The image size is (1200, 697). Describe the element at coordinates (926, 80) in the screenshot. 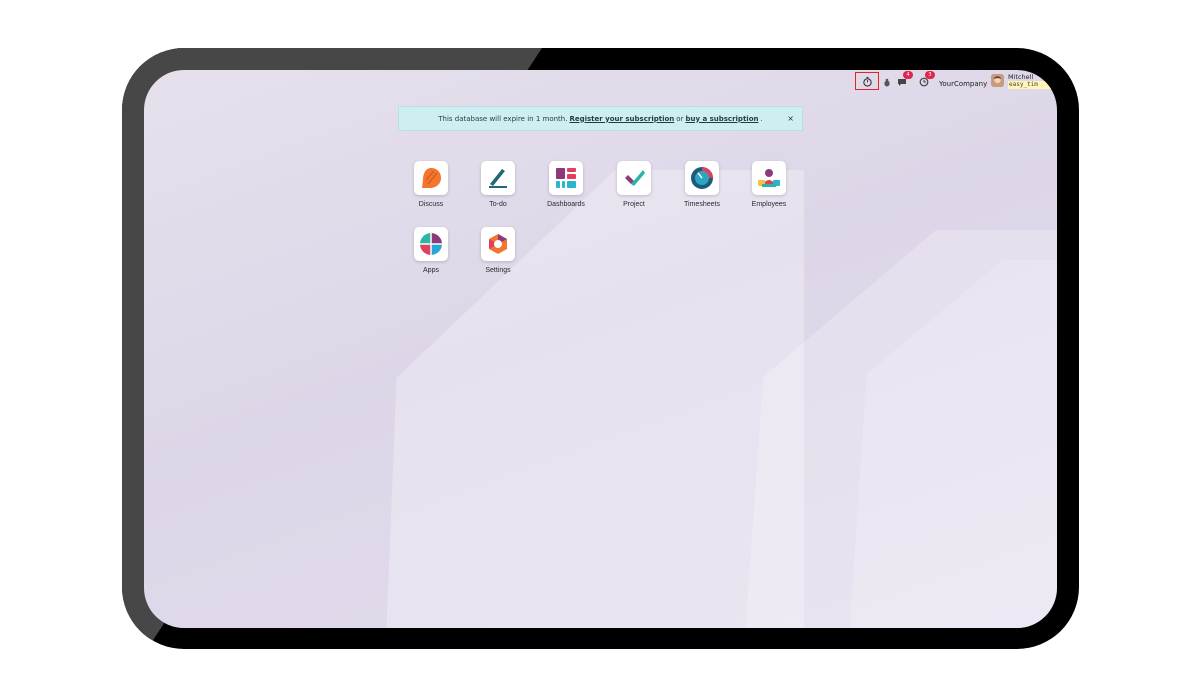

I see `activity-button: 3` at that location.